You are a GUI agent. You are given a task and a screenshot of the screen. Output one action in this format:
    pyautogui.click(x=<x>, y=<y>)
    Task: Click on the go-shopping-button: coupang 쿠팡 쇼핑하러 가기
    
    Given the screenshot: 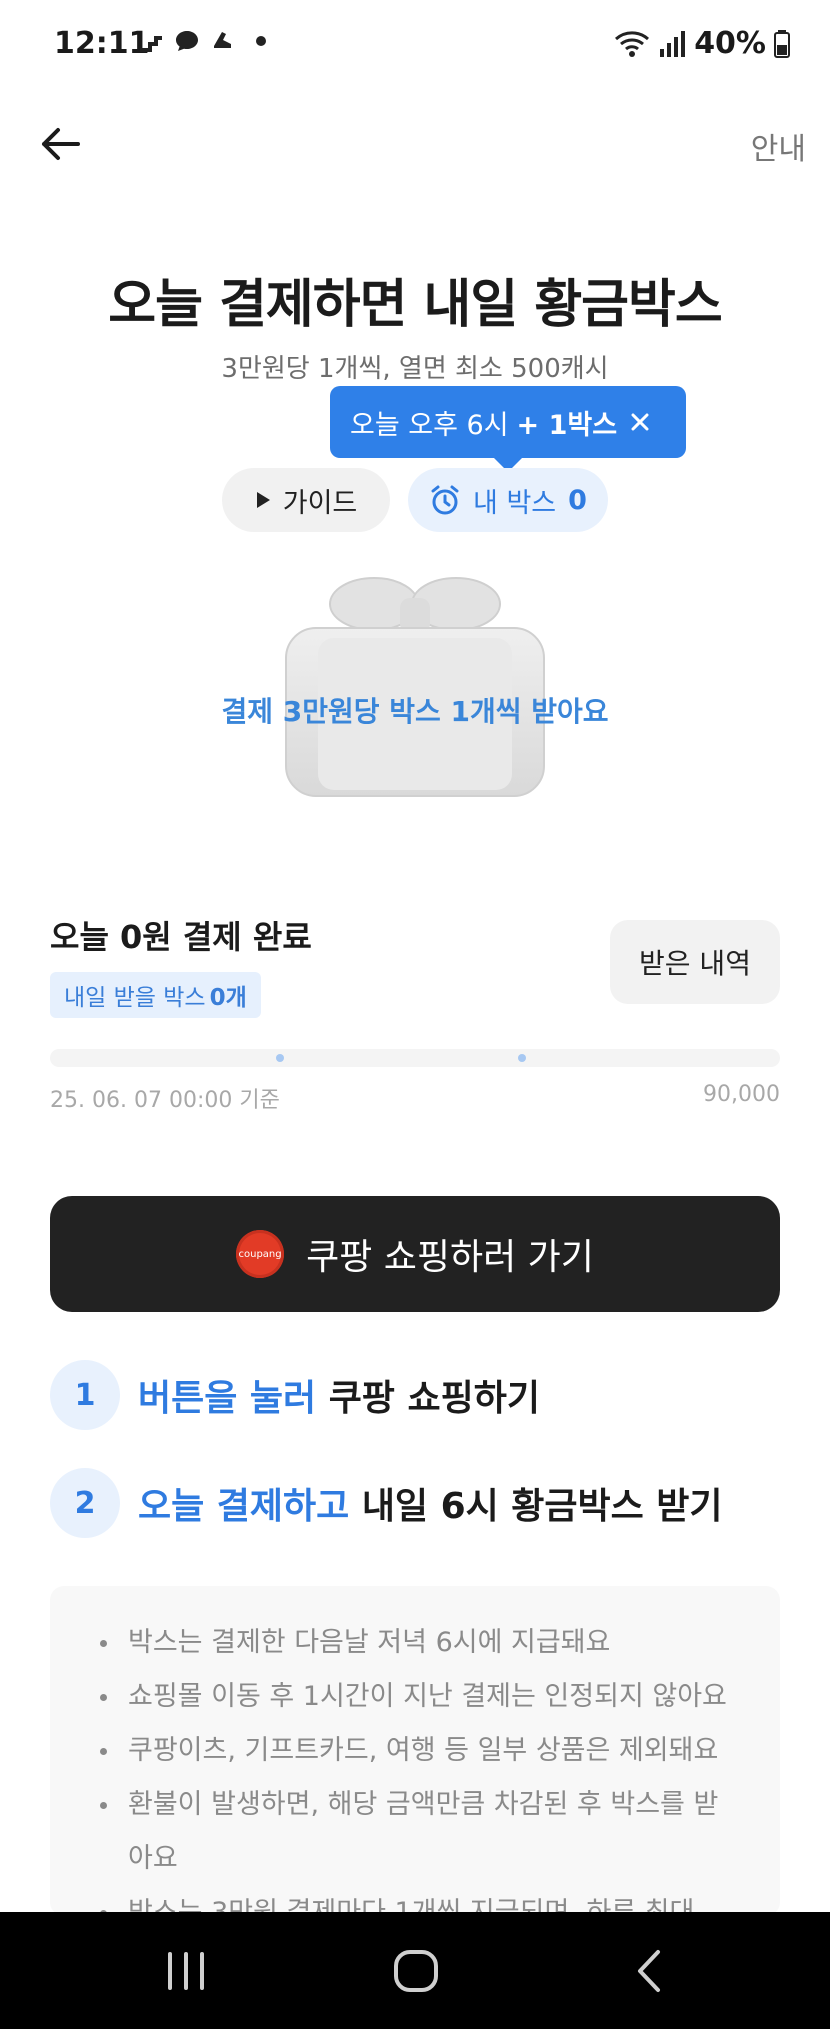 What is the action you would take?
    pyautogui.click(x=415, y=1254)
    